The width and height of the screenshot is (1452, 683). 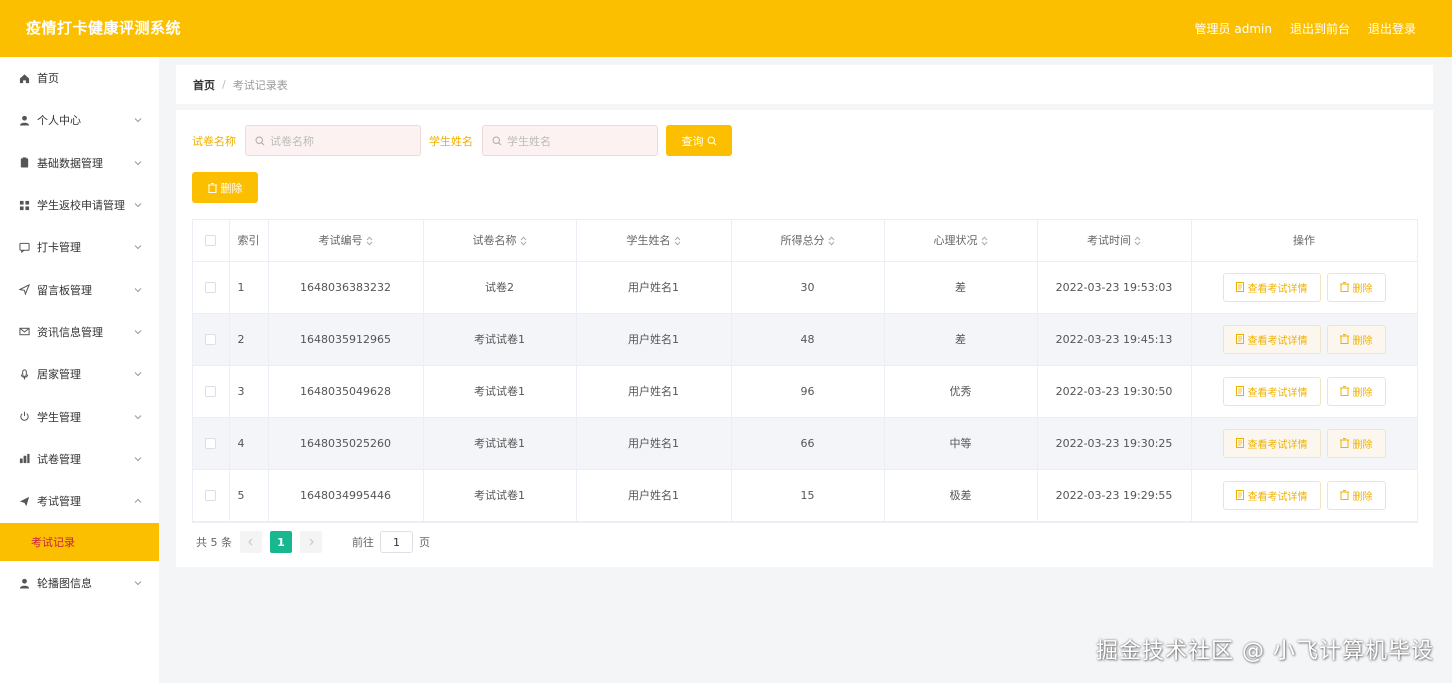 What do you see at coordinates (24, 501) in the screenshot?
I see `paper-plane-icon` at bounding box center [24, 501].